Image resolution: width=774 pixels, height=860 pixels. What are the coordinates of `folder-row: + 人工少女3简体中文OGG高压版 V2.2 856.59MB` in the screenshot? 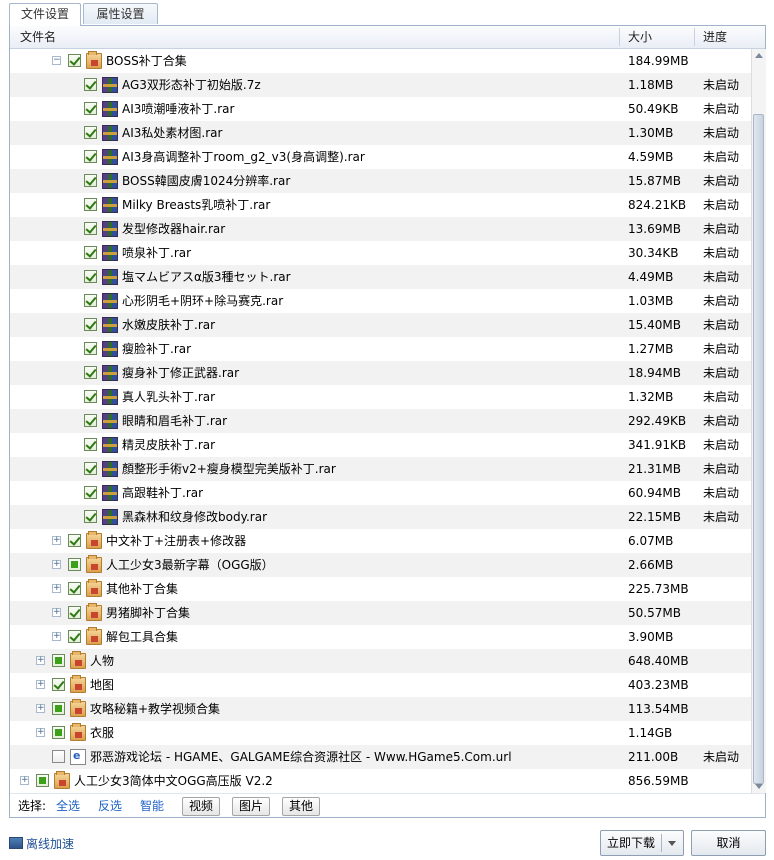 It's located at (380, 781).